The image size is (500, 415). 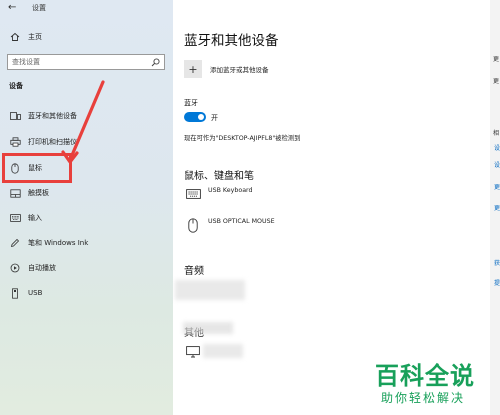 I want to click on sidebar-item-label: 笔和 Windows Ink, so click(x=58, y=243).